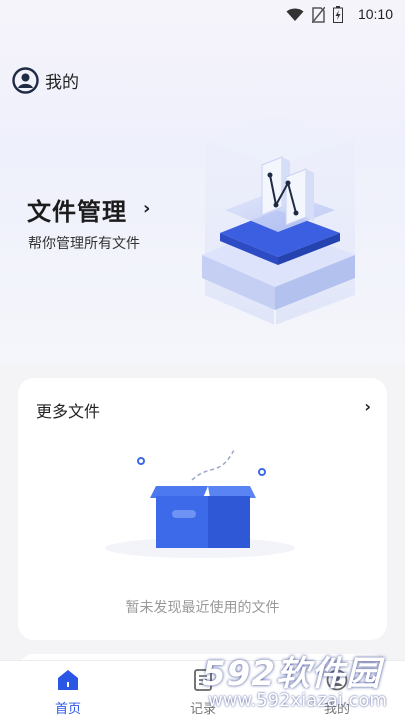  What do you see at coordinates (62, 83) in the screenshot?
I see `profile-label: 我的` at bounding box center [62, 83].